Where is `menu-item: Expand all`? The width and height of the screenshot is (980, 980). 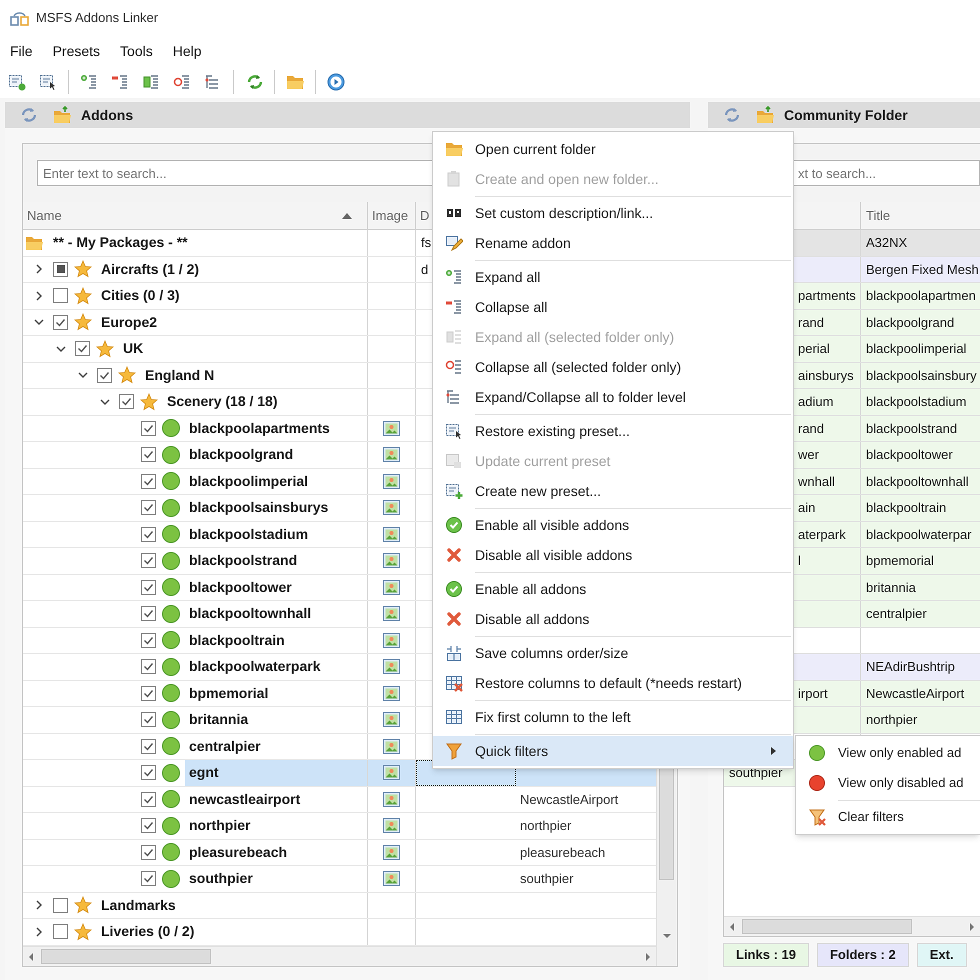 menu-item: Expand all is located at coordinates (613, 277).